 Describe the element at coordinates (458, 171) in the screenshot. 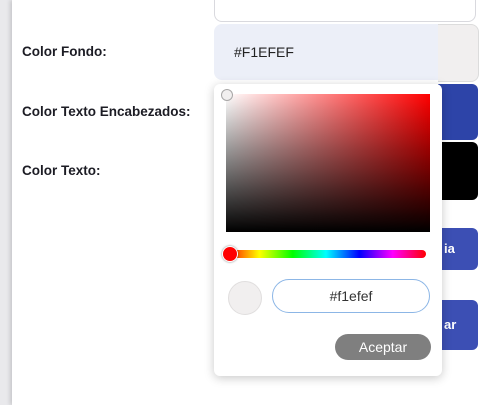

I see `text-color-swatch` at that location.